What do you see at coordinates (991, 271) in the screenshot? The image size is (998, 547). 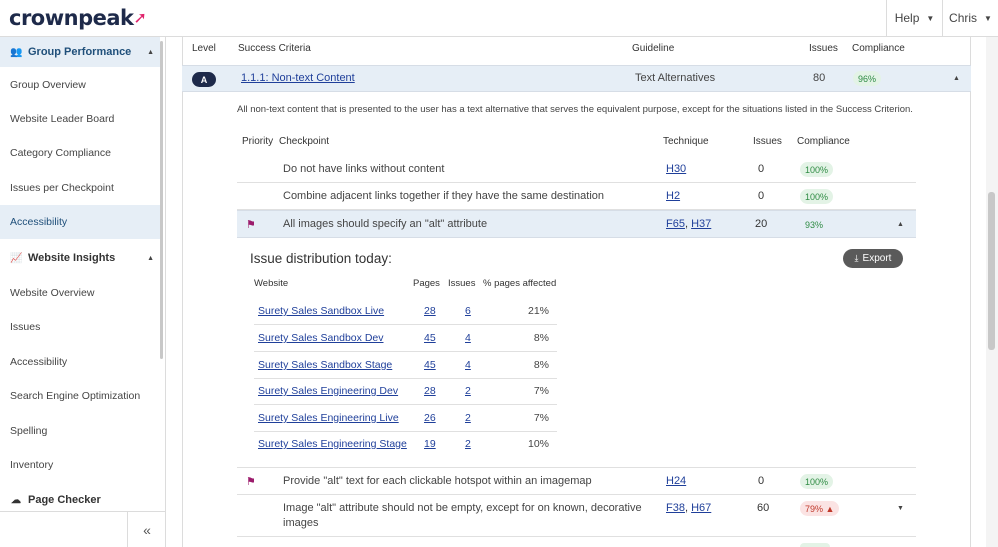 I see `page-scrollbar-thumb` at bounding box center [991, 271].